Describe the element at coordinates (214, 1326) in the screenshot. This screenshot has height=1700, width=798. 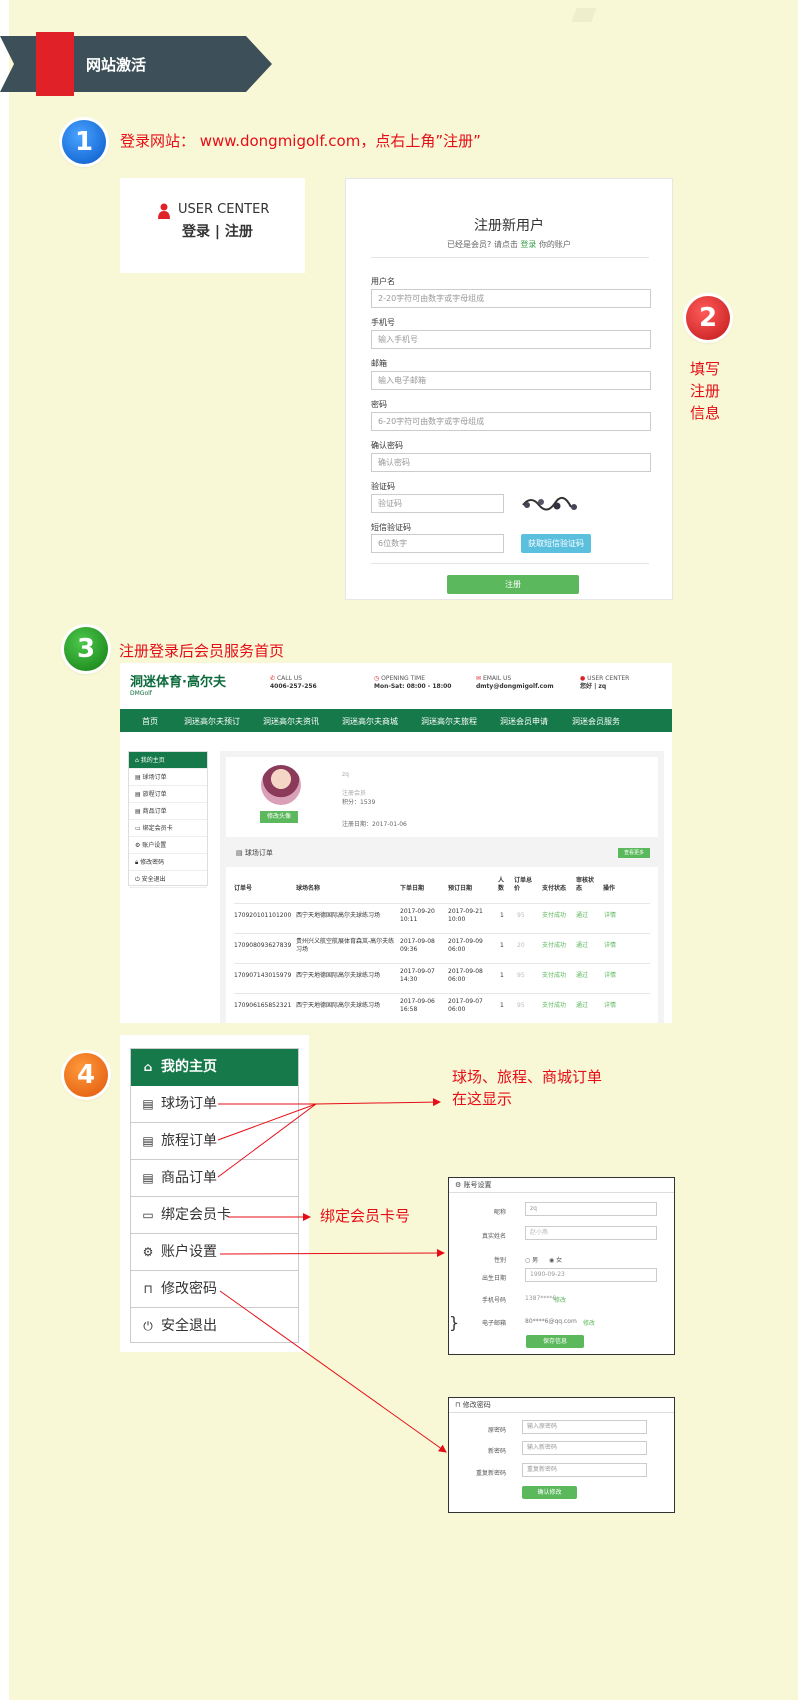
I see `menu-item-logout: ⏻ 安全退出` at that location.